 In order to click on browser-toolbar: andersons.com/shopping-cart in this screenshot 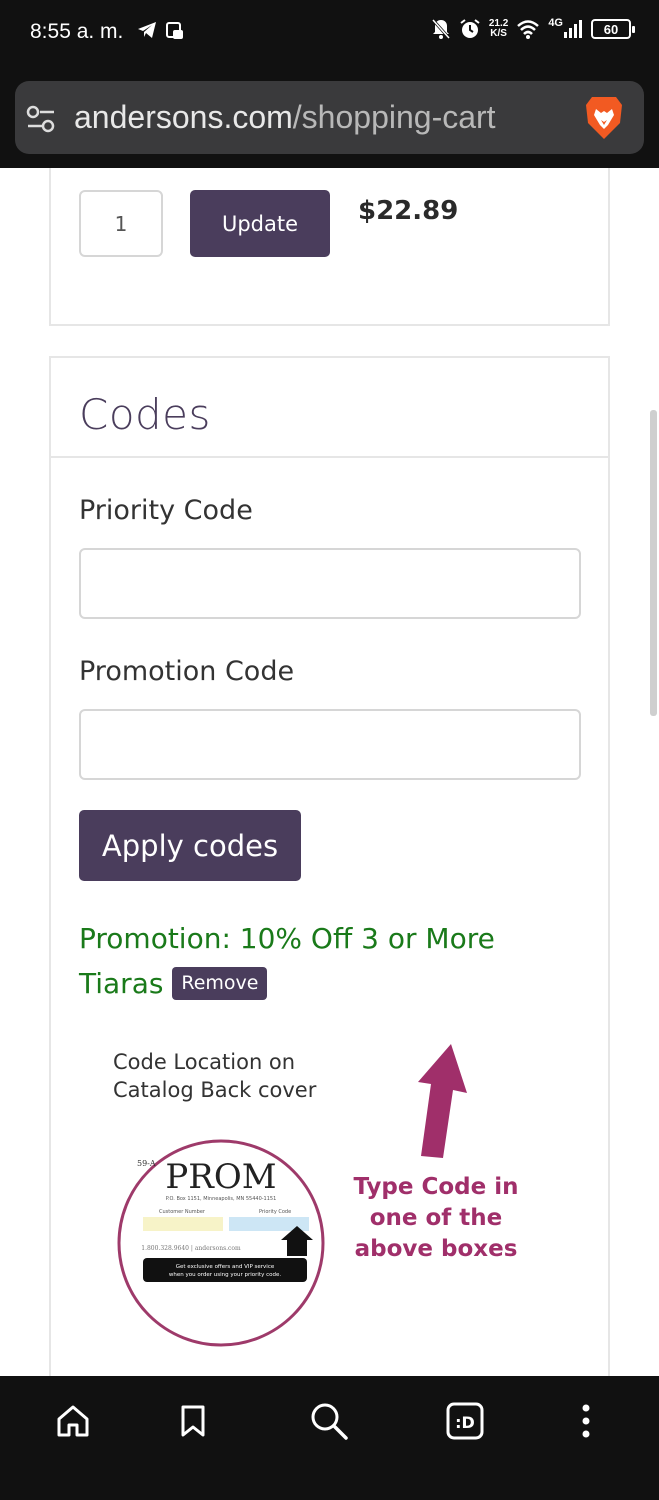, I will do `click(329, 119)`.